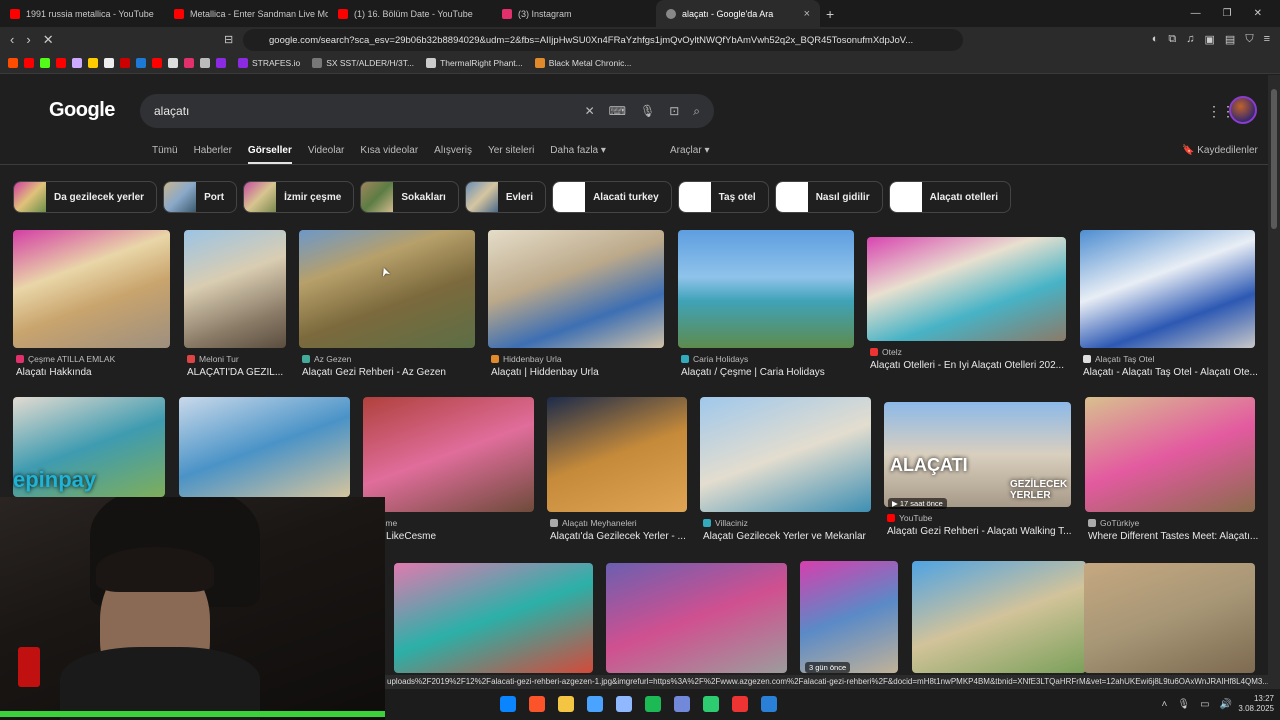  Describe the element at coordinates (82, 110) in the screenshot. I see `google-logo: Google` at that location.